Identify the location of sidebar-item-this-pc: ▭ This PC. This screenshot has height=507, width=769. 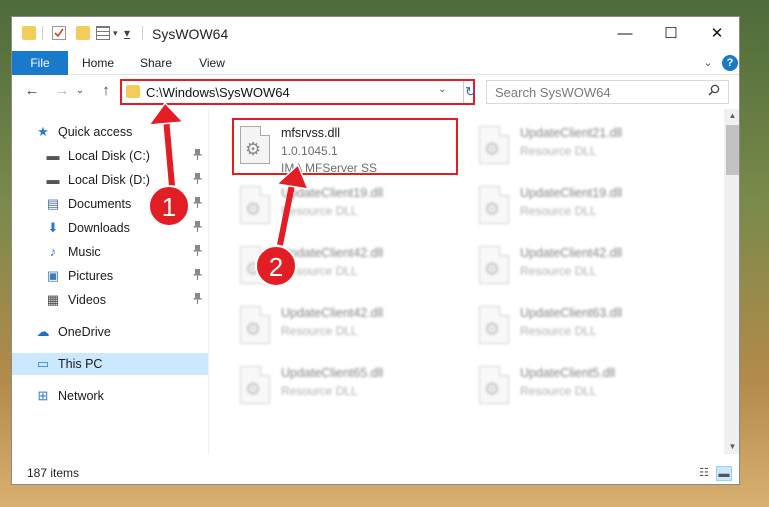
(110, 364).